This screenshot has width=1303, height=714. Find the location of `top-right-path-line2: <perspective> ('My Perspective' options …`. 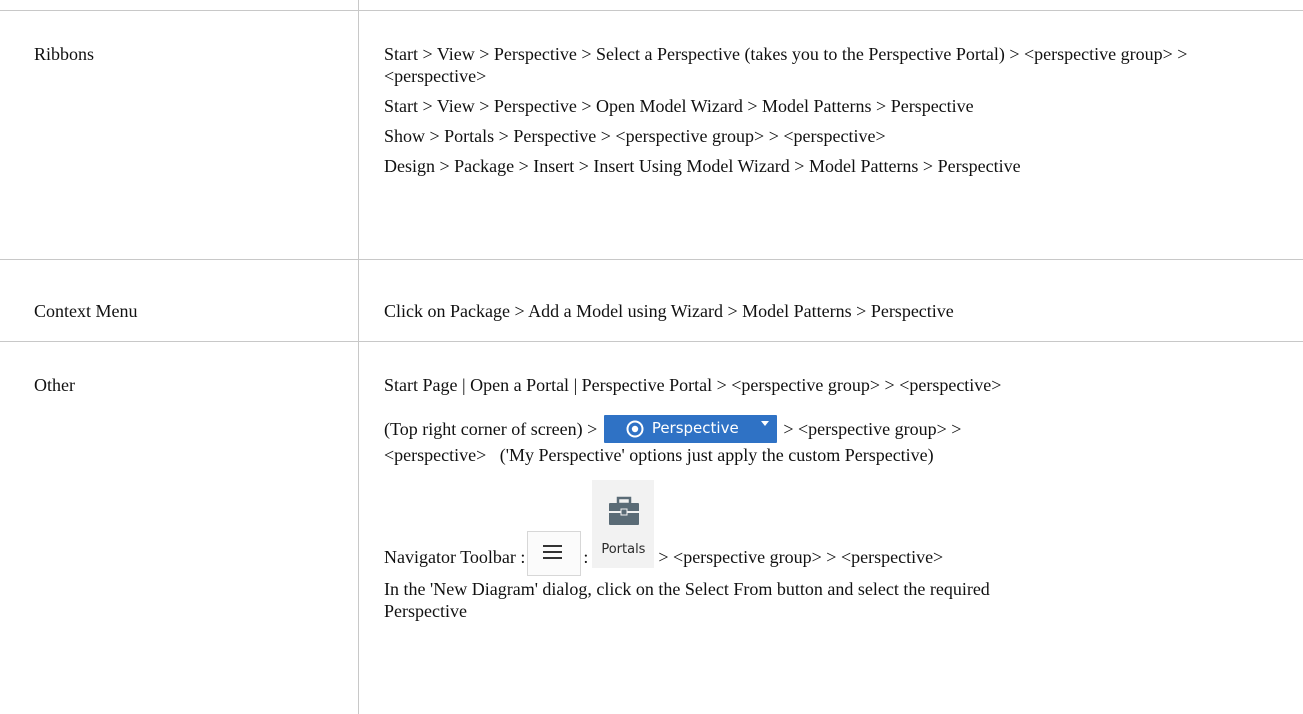

top-right-path-line2: <perspective> ('My Perspective' options … is located at coordinates (659, 455).